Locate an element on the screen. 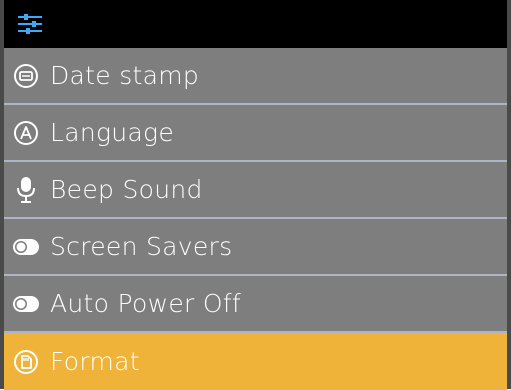 The image size is (511, 390). top-bar is located at coordinates (255, 24).